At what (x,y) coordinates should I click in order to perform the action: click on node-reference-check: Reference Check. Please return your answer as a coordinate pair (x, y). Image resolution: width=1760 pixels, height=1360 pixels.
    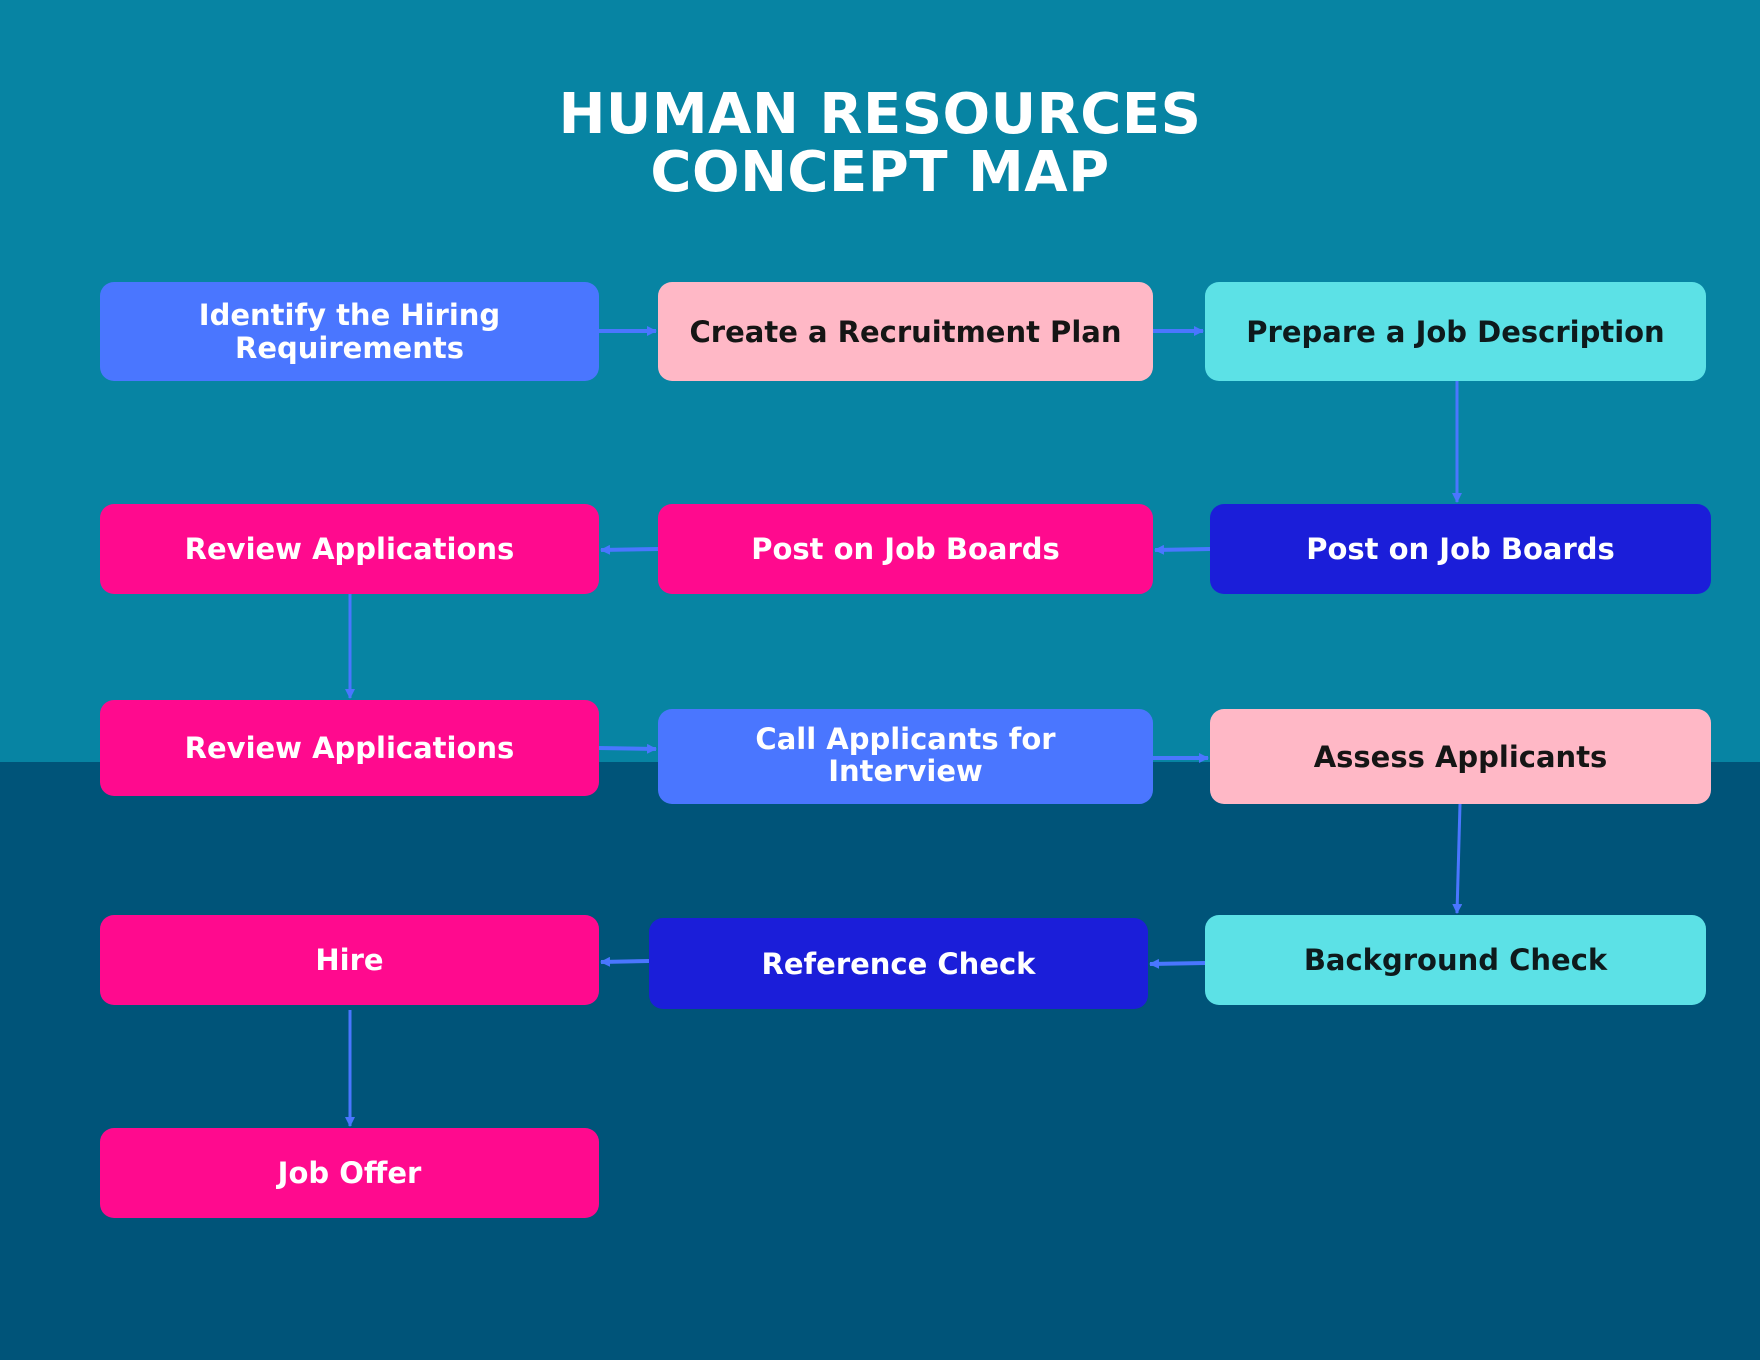
    Looking at the image, I should click on (898, 963).